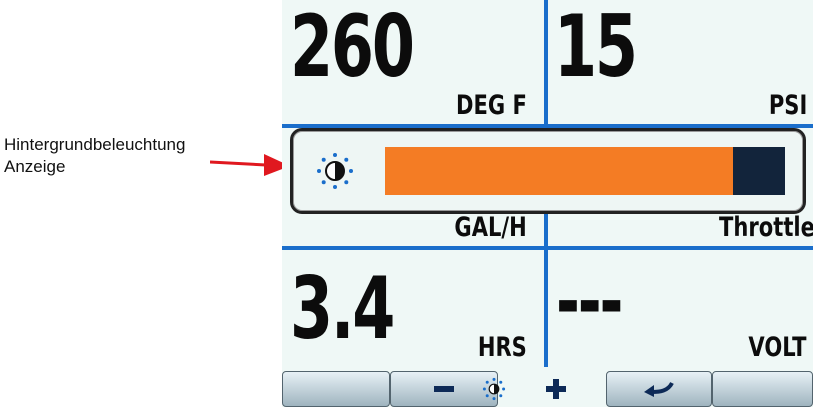 The image size is (813, 407). I want to click on callout-line-2: Anzeige, so click(35, 166).